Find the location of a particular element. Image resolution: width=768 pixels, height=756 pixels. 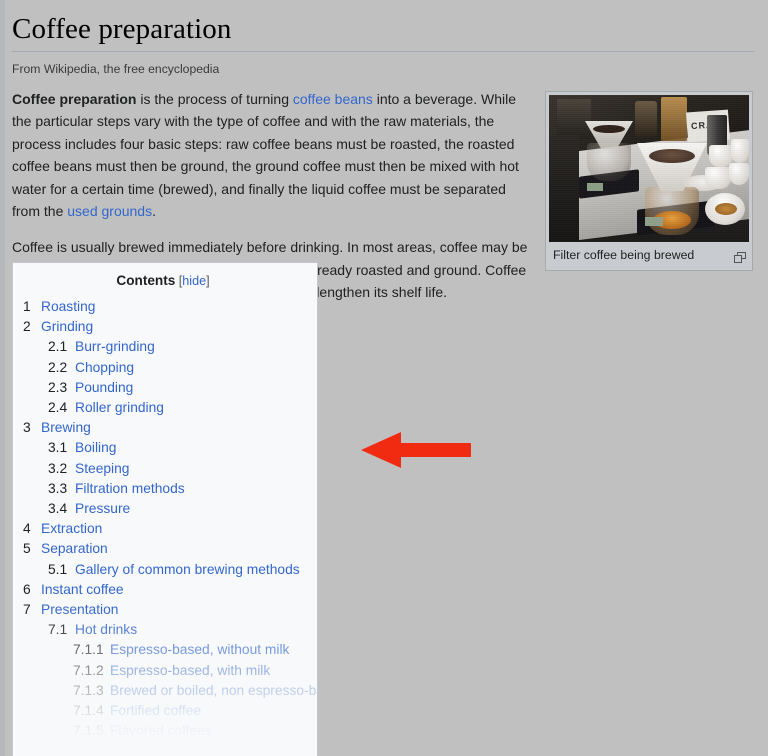

toc-entry-label: Alcoholic coffee drinks is located at coordinates (179, 749).